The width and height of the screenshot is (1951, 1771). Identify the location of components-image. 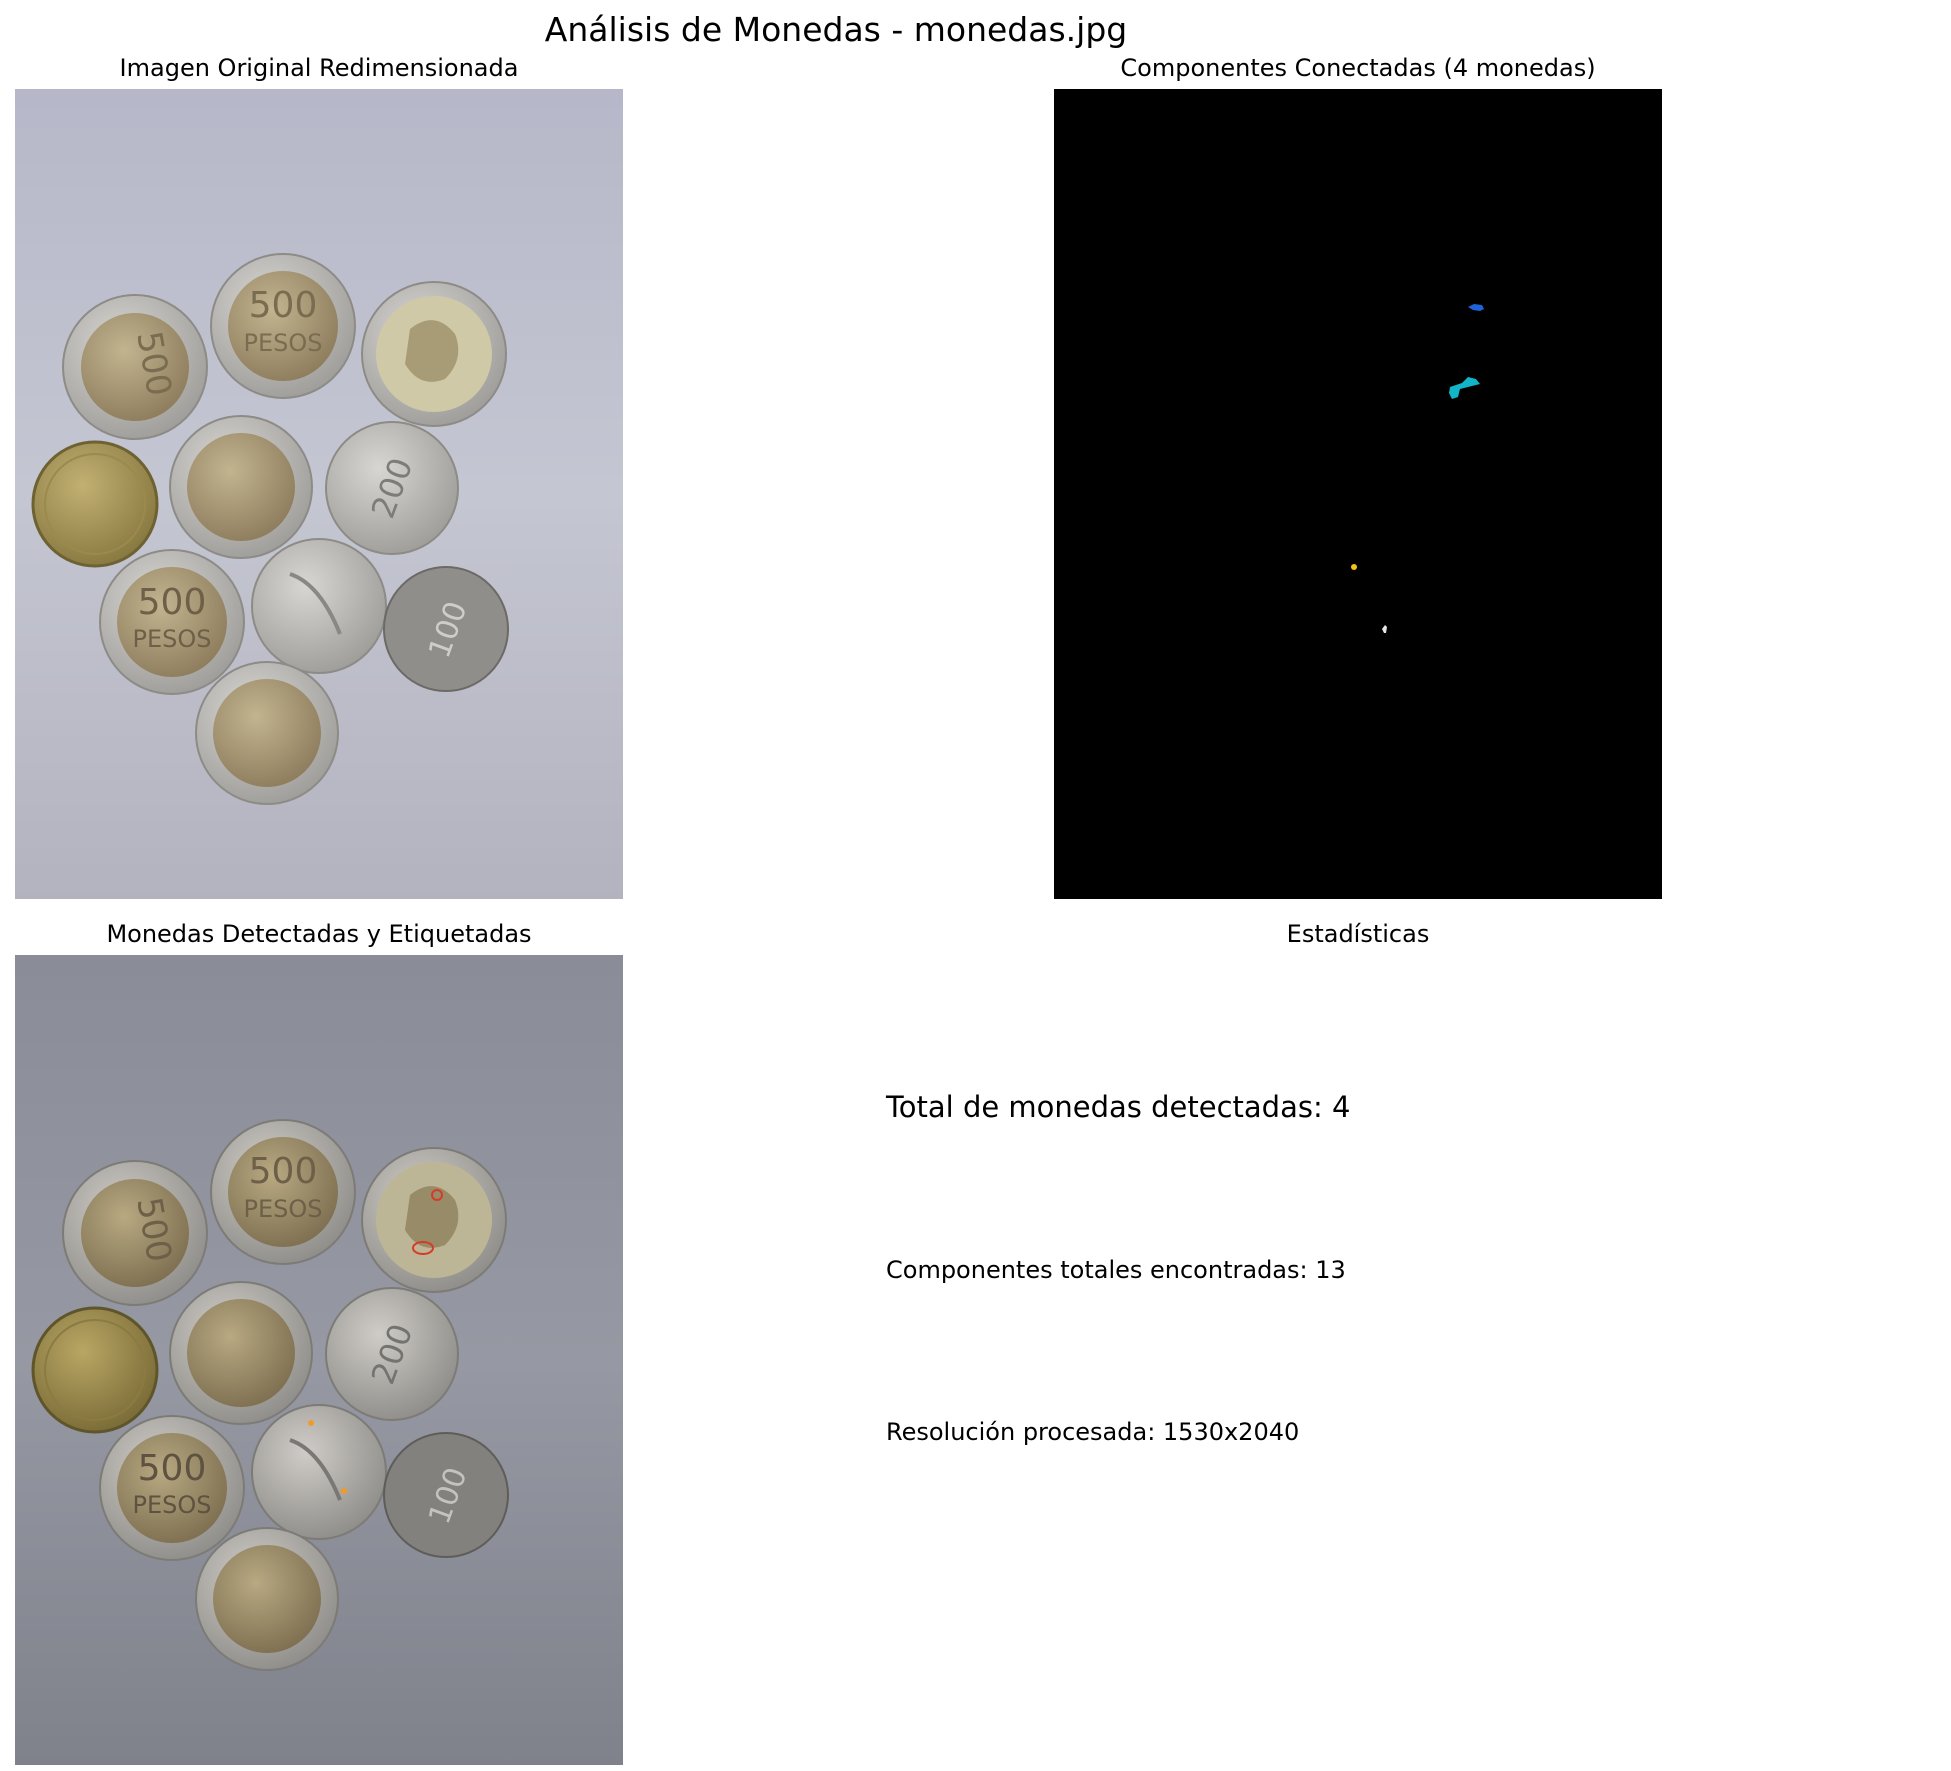
(1358, 494).